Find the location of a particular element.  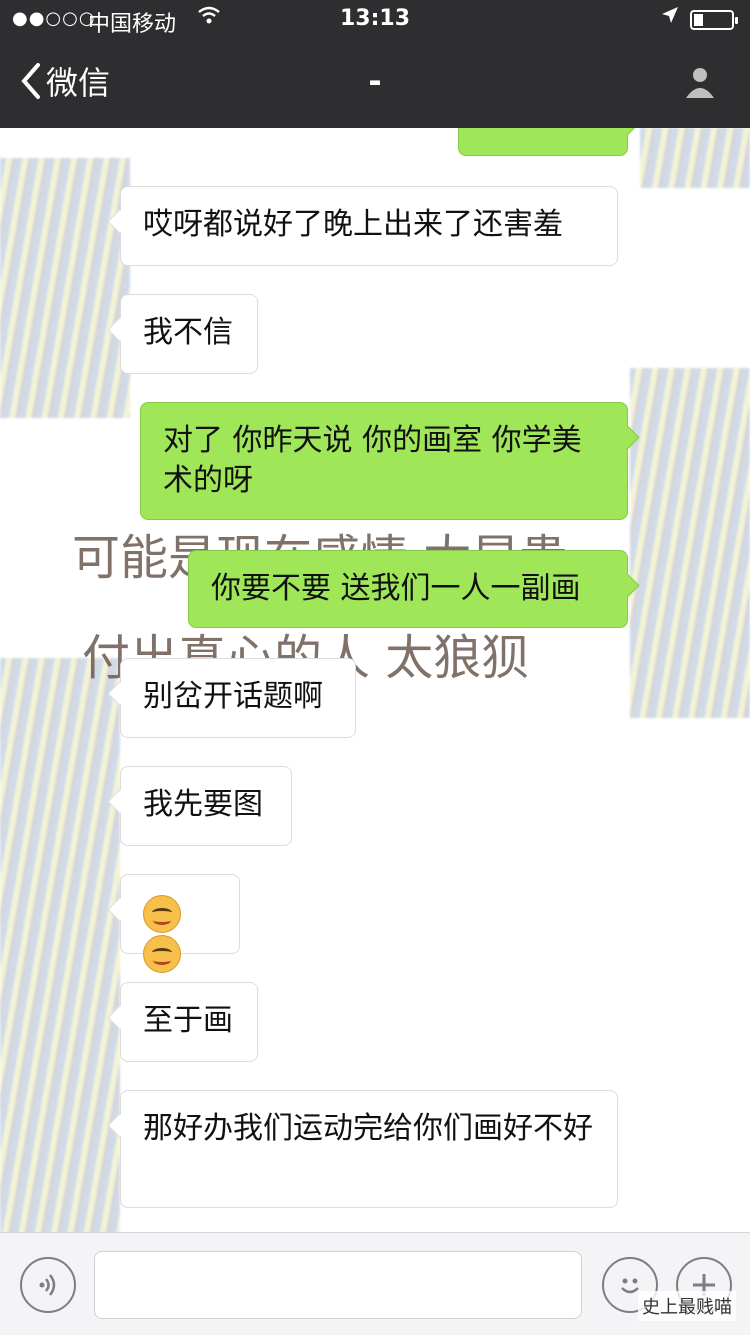

message-text: 哎呀都说好了晚上出来了还害羞 is located at coordinates (353, 224).